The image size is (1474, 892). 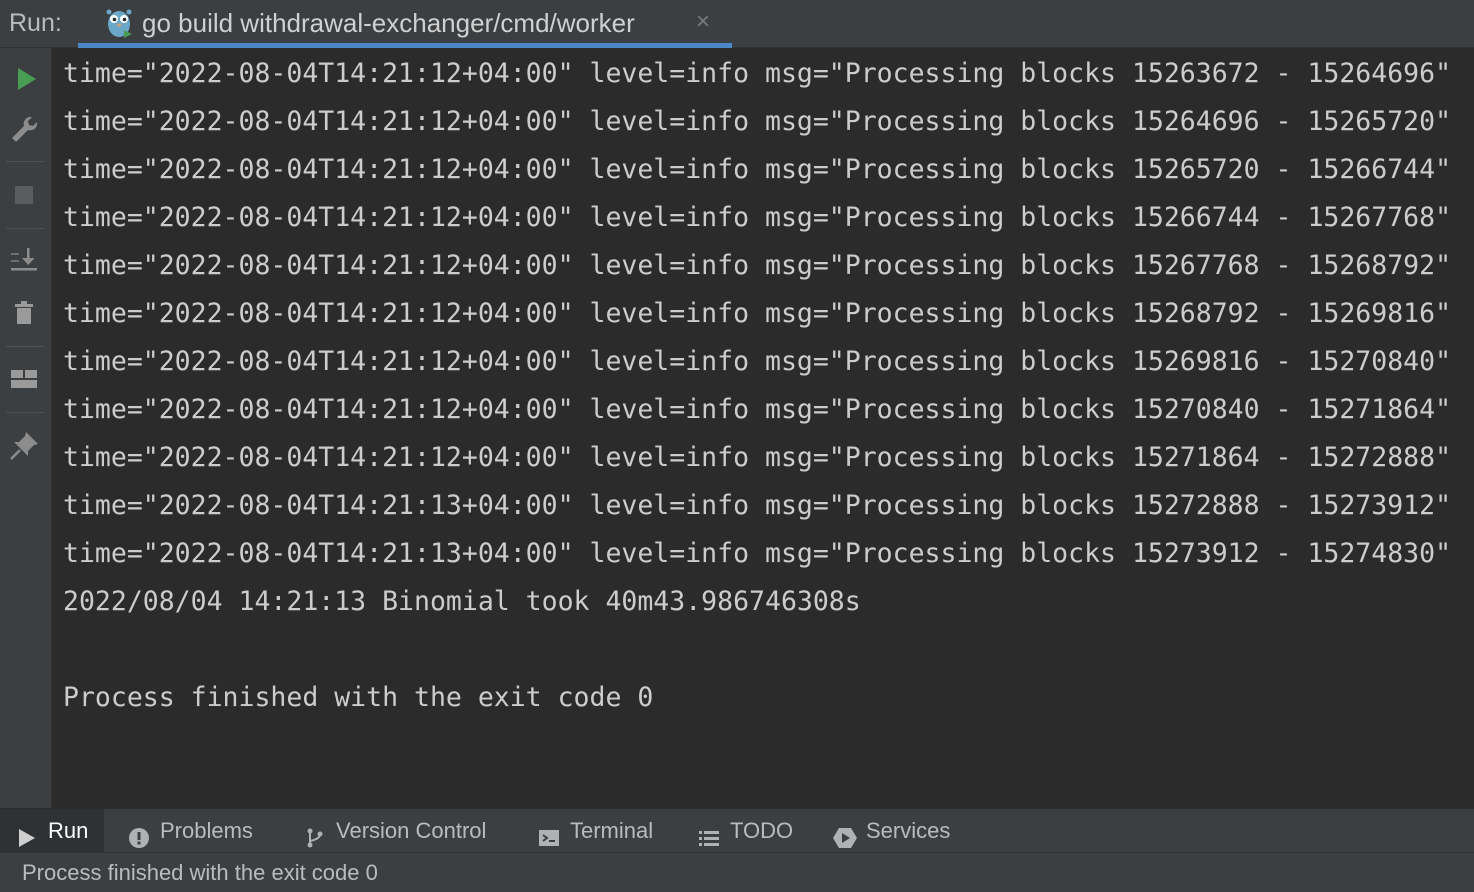 I want to click on tab-label: TODO, so click(x=762, y=830).